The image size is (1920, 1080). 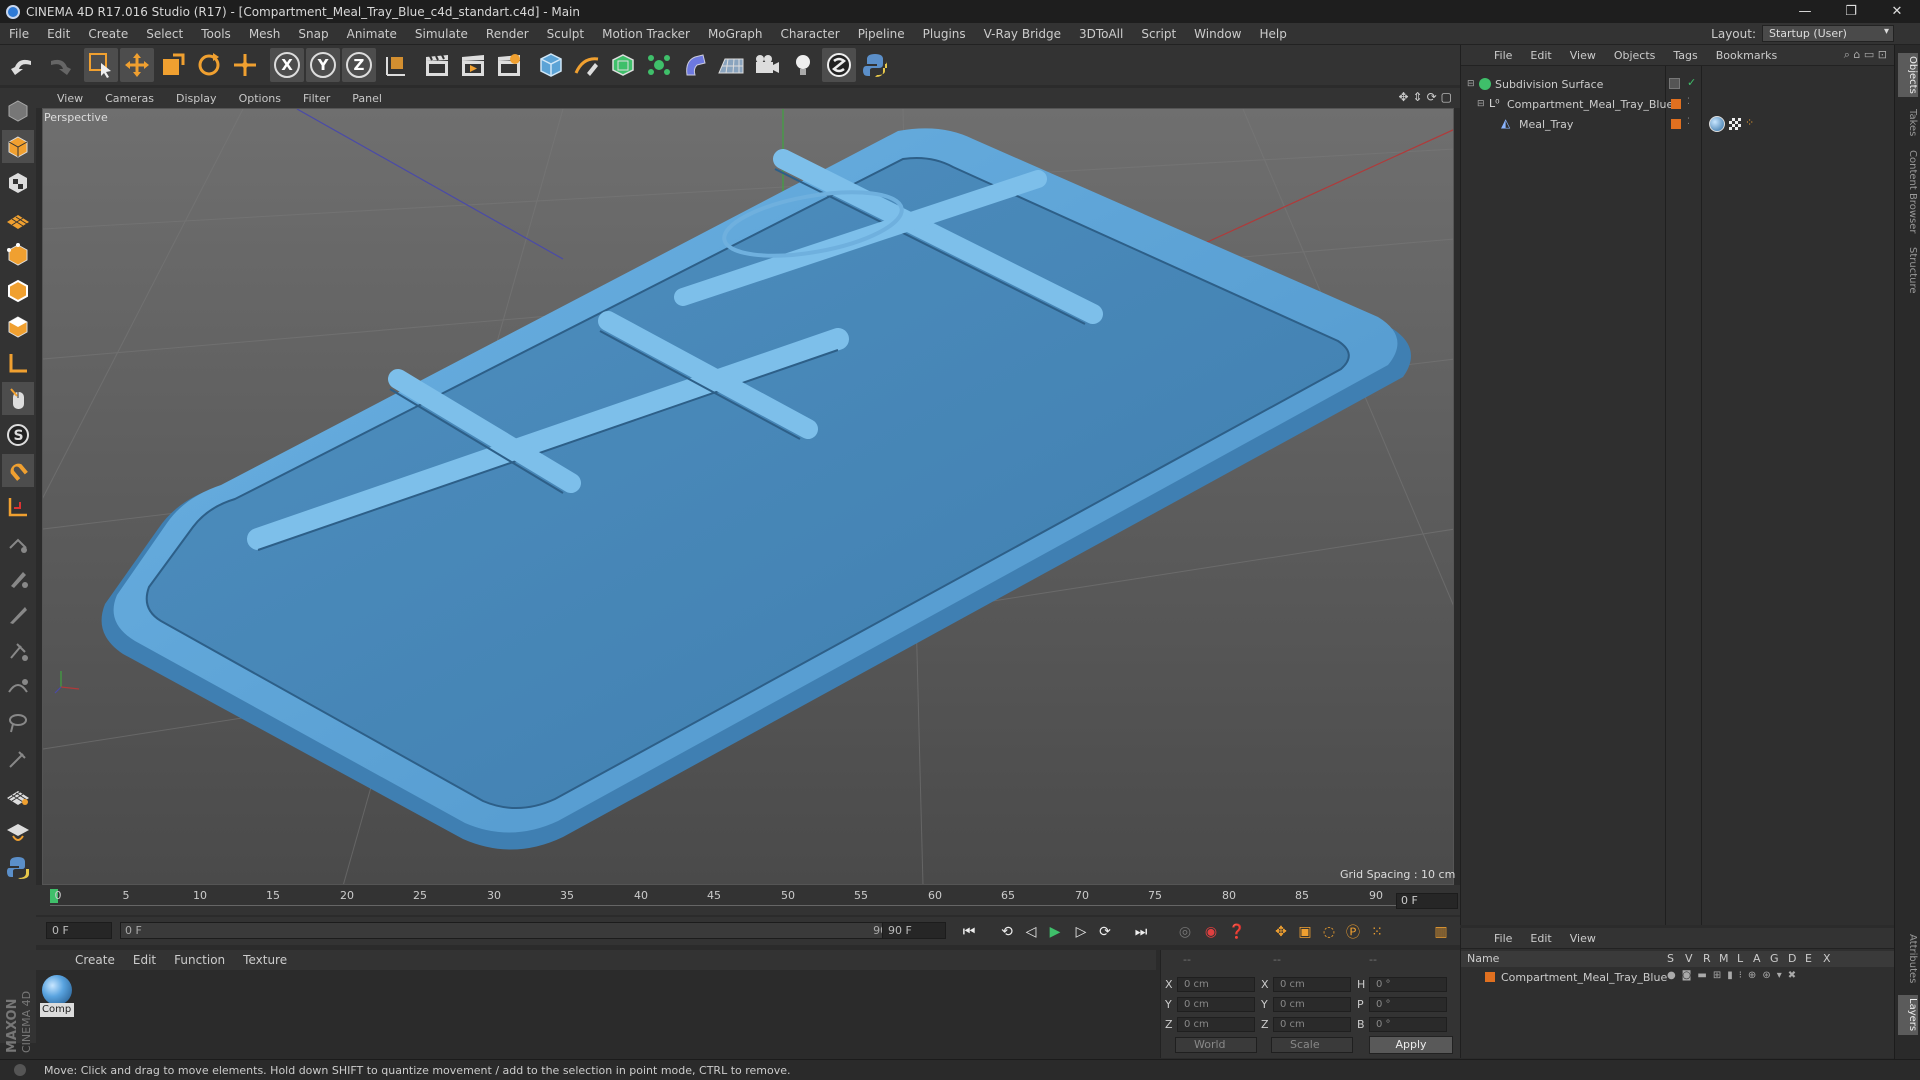 I want to click on tab-content-browser: Content Browser, so click(x=1908, y=192).